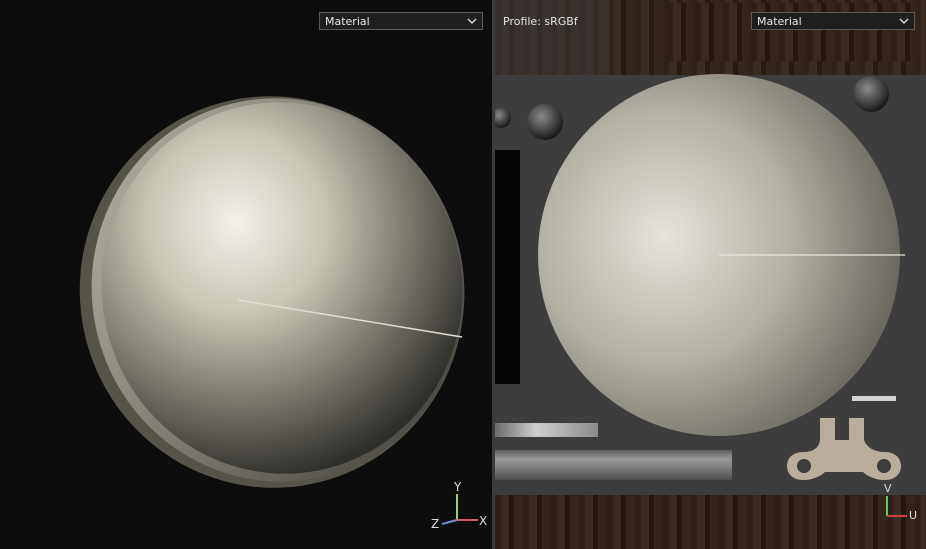 Image resolution: width=926 pixels, height=549 pixels. Describe the element at coordinates (545, 122) in the screenshot. I see `uv-sphere-left` at that location.